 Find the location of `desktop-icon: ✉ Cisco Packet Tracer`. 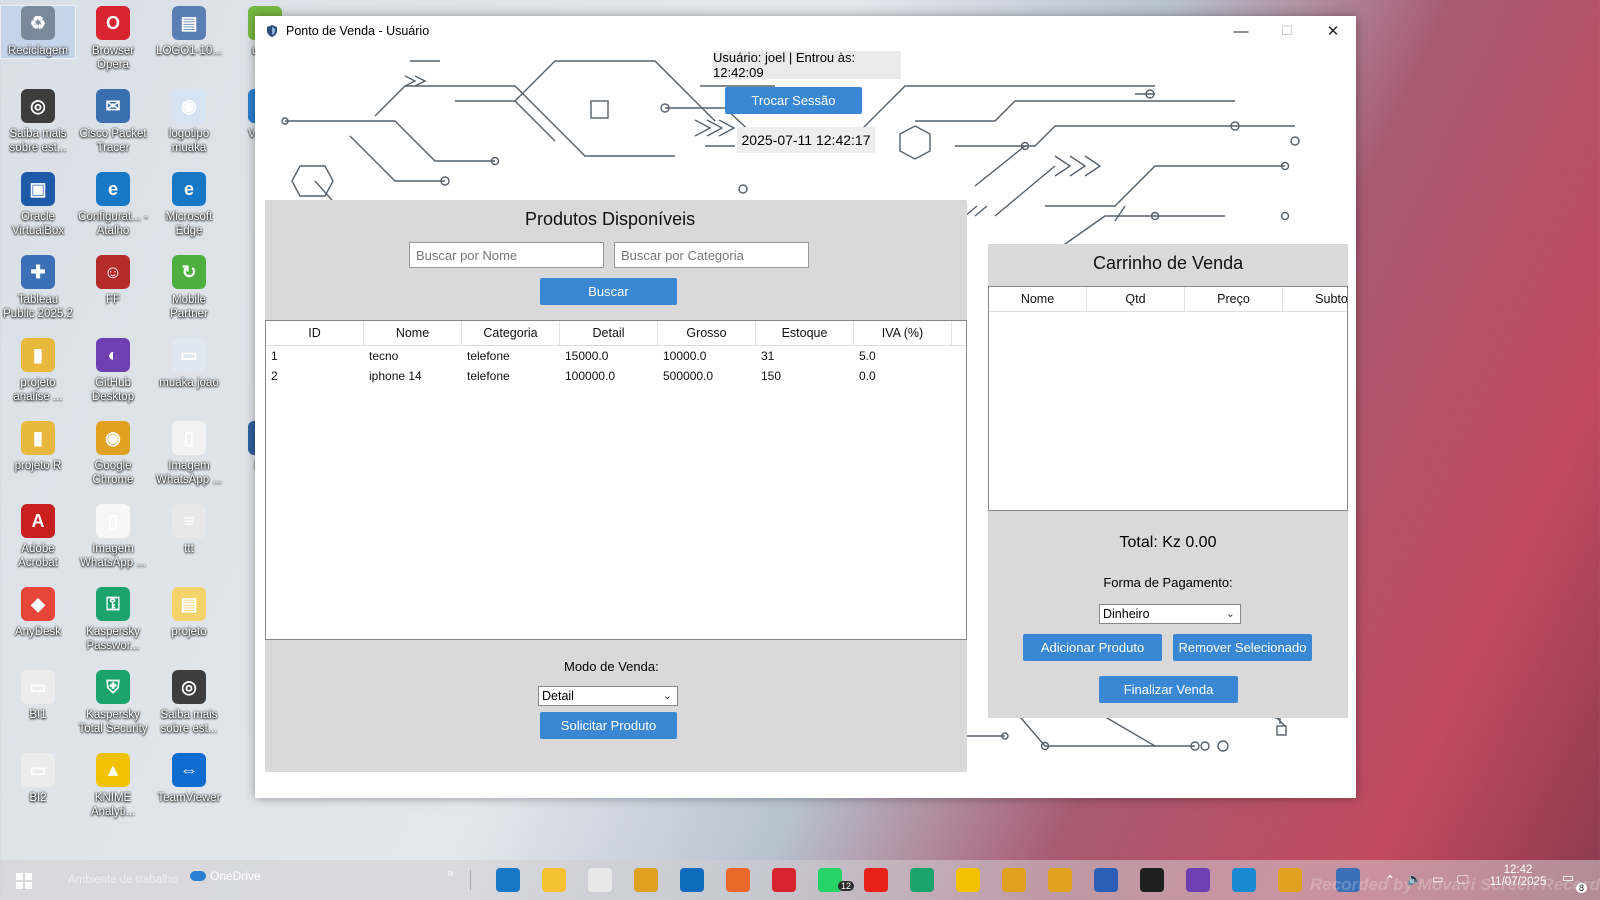

desktop-icon: ✉ Cisco Packet Tracer is located at coordinates (113, 122).